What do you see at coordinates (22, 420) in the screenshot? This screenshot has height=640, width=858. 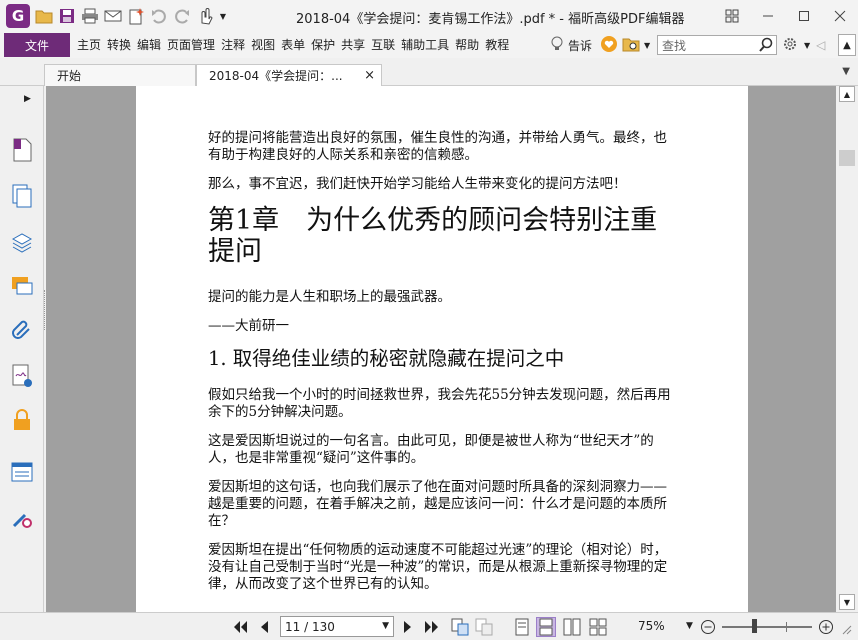 I see `security-lock-icon` at bounding box center [22, 420].